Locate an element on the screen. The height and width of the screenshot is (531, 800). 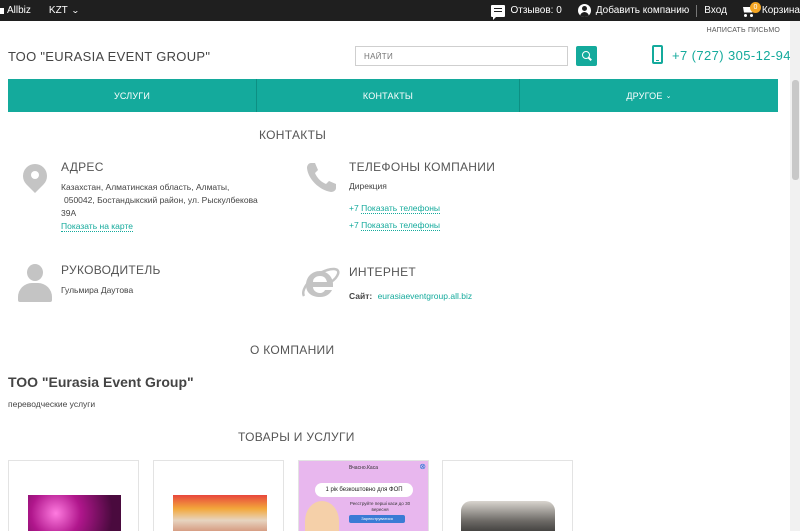
show-on-map-link: Показать на карте is located at coordinates (97, 226).